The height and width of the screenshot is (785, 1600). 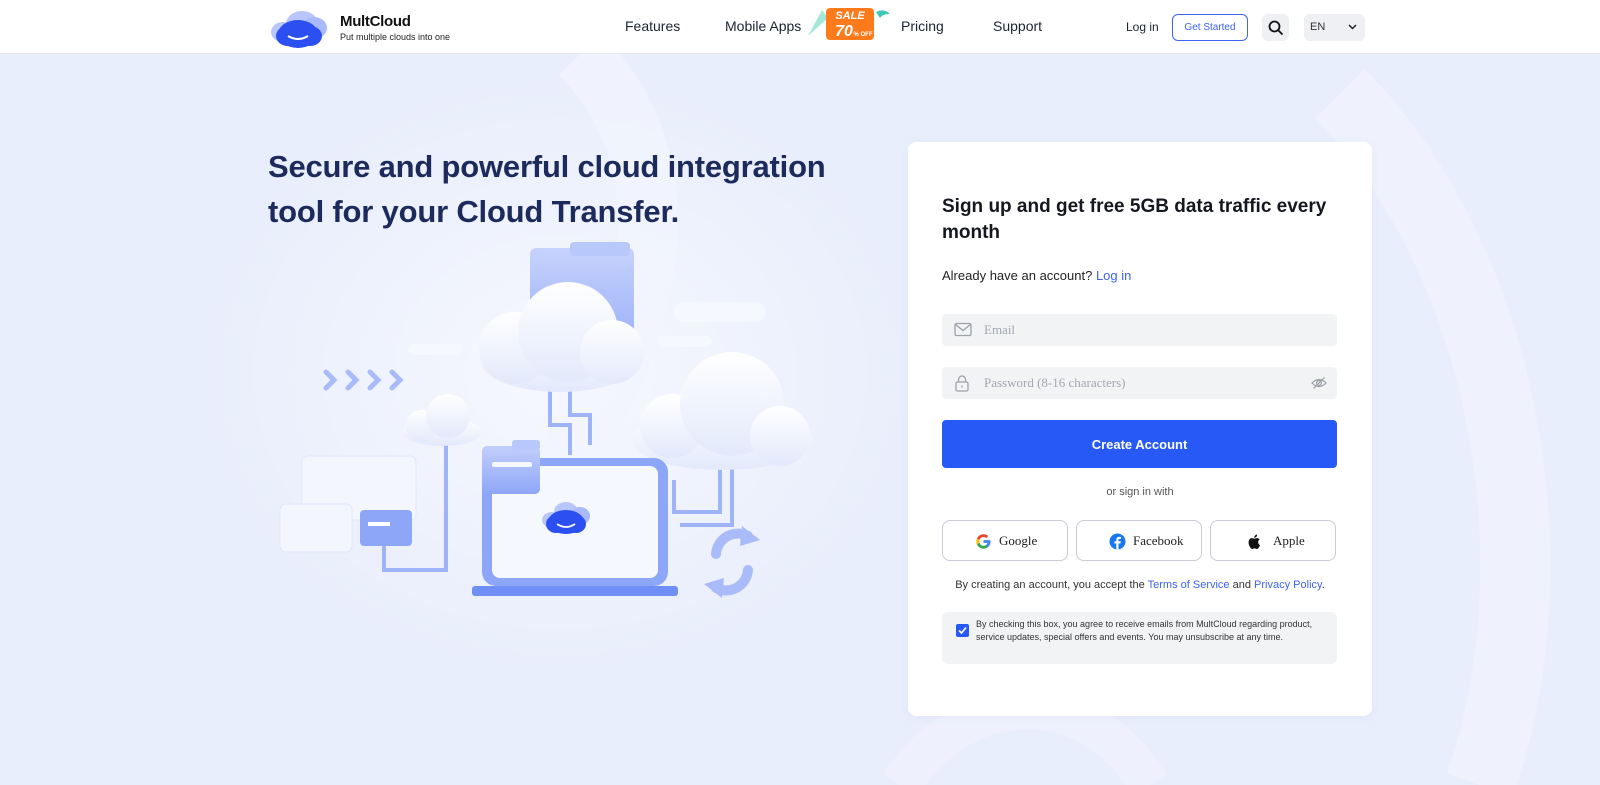 I want to click on logo: MultCloud Put multiple clouds into one, so click(x=363, y=28).